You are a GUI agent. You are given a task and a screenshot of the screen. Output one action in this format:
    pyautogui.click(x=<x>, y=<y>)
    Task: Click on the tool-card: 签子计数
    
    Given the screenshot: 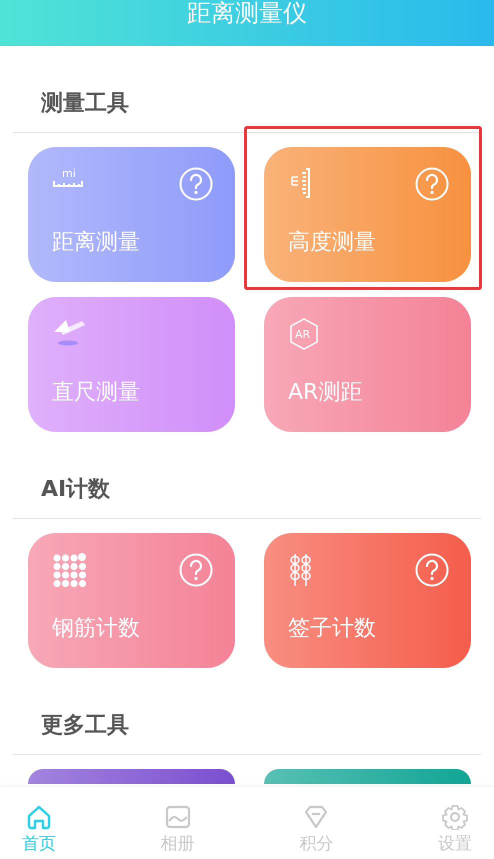 What is the action you would take?
    pyautogui.click(x=367, y=600)
    